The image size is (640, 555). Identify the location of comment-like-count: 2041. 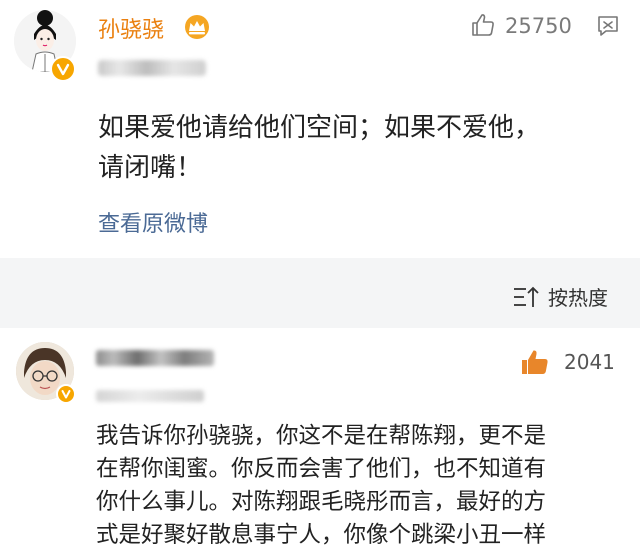
(589, 362).